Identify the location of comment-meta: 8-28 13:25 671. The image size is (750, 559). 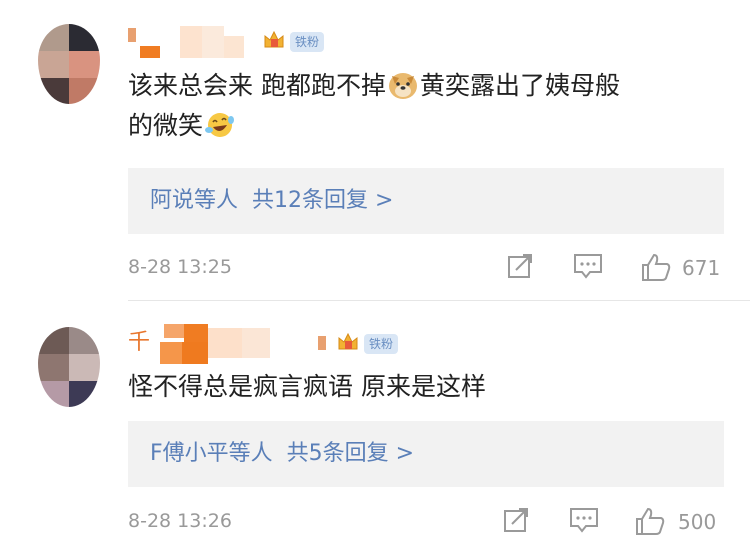
(433, 270).